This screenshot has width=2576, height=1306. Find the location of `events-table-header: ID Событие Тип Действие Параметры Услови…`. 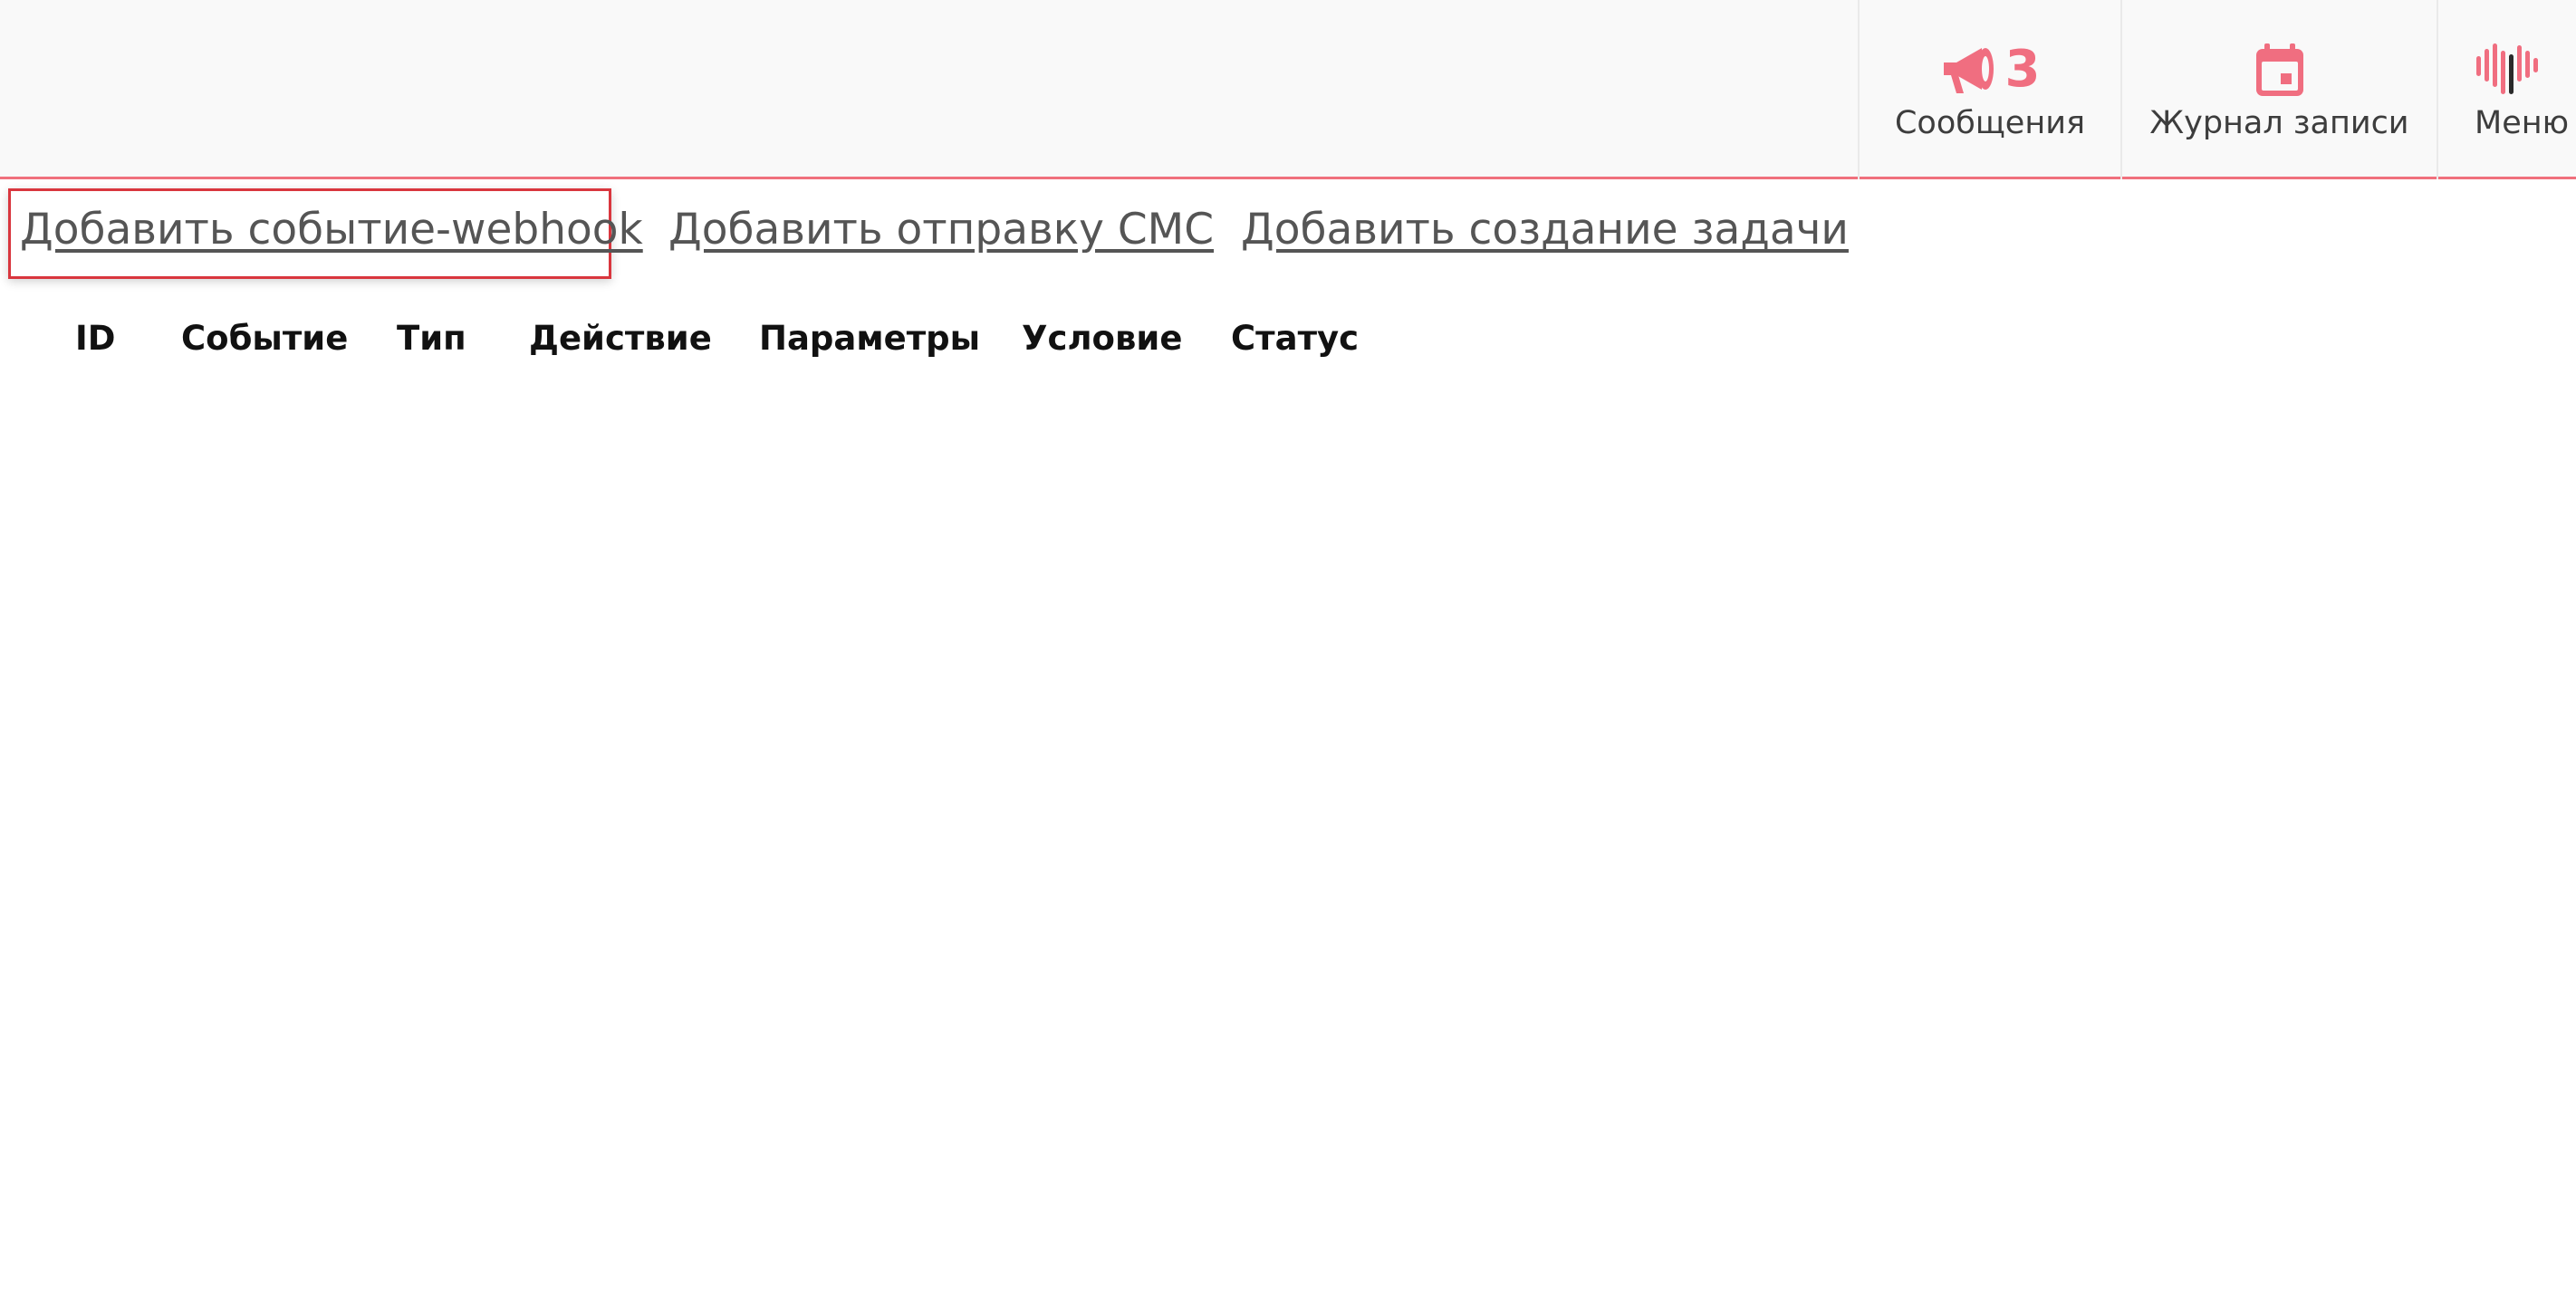

events-table-header: ID Событие Тип Действие Параметры Услови… is located at coordinates (1288, 342).